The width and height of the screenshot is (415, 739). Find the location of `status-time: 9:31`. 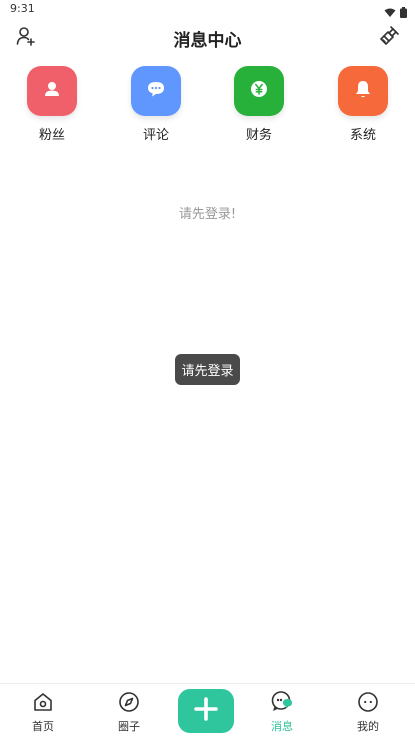

status-time: 9:31 is located at coordinates (22, 8).